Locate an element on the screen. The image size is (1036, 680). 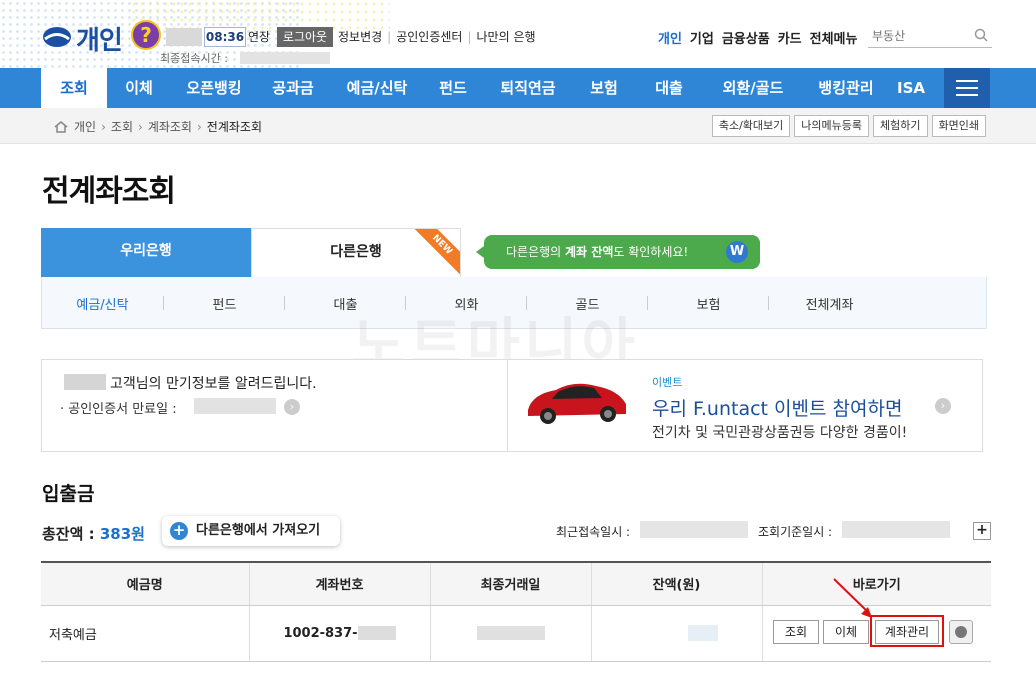
main-nav-transfer: 이체 is located at coordinates (139, 88).